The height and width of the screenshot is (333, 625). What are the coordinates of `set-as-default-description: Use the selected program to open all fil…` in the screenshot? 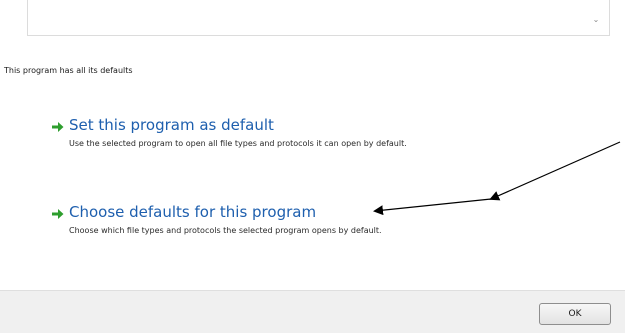 It's located at (238, 143).